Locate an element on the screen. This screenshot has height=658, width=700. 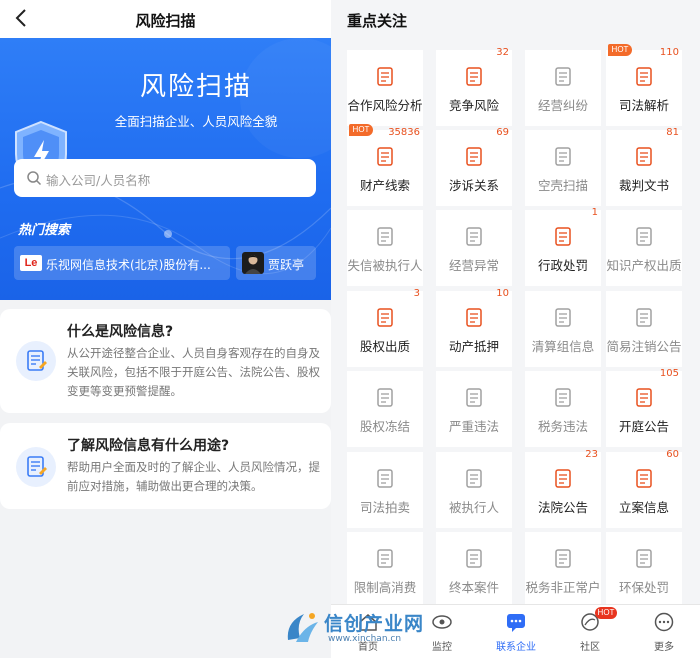
risk-category-item: 法院公告 23 is located at coordinates (563, 488).